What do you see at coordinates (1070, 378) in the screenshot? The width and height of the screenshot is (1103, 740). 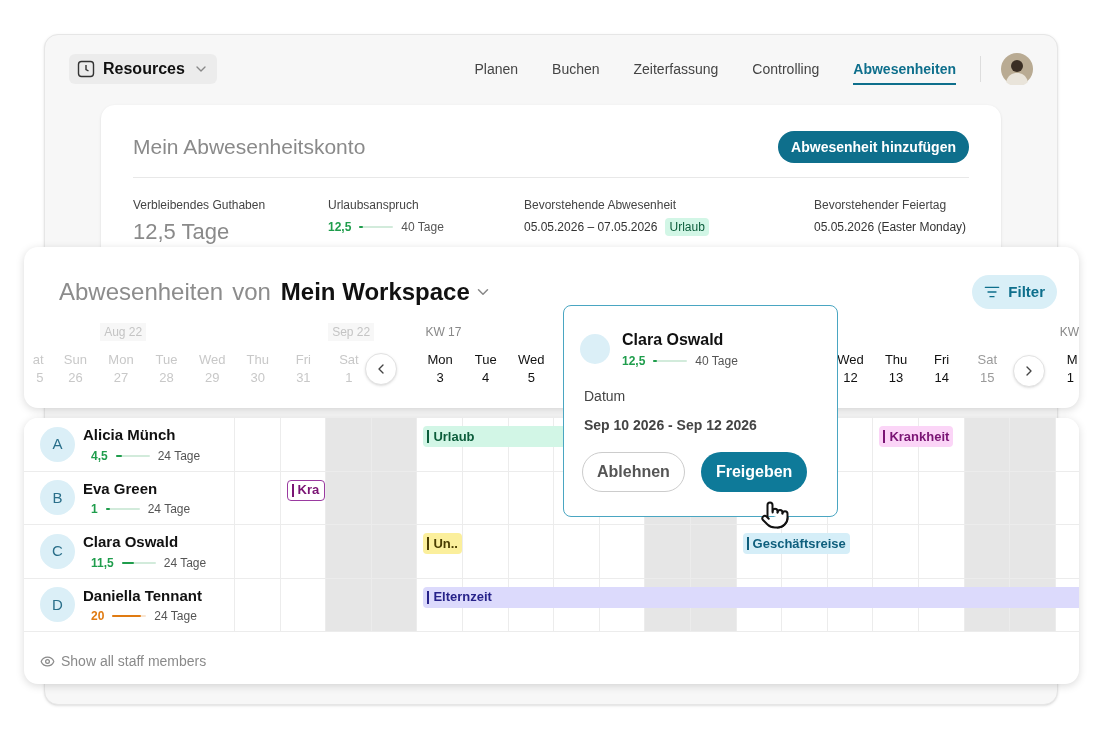 I see `date-label: 1` at bounding box center [1070, 378].